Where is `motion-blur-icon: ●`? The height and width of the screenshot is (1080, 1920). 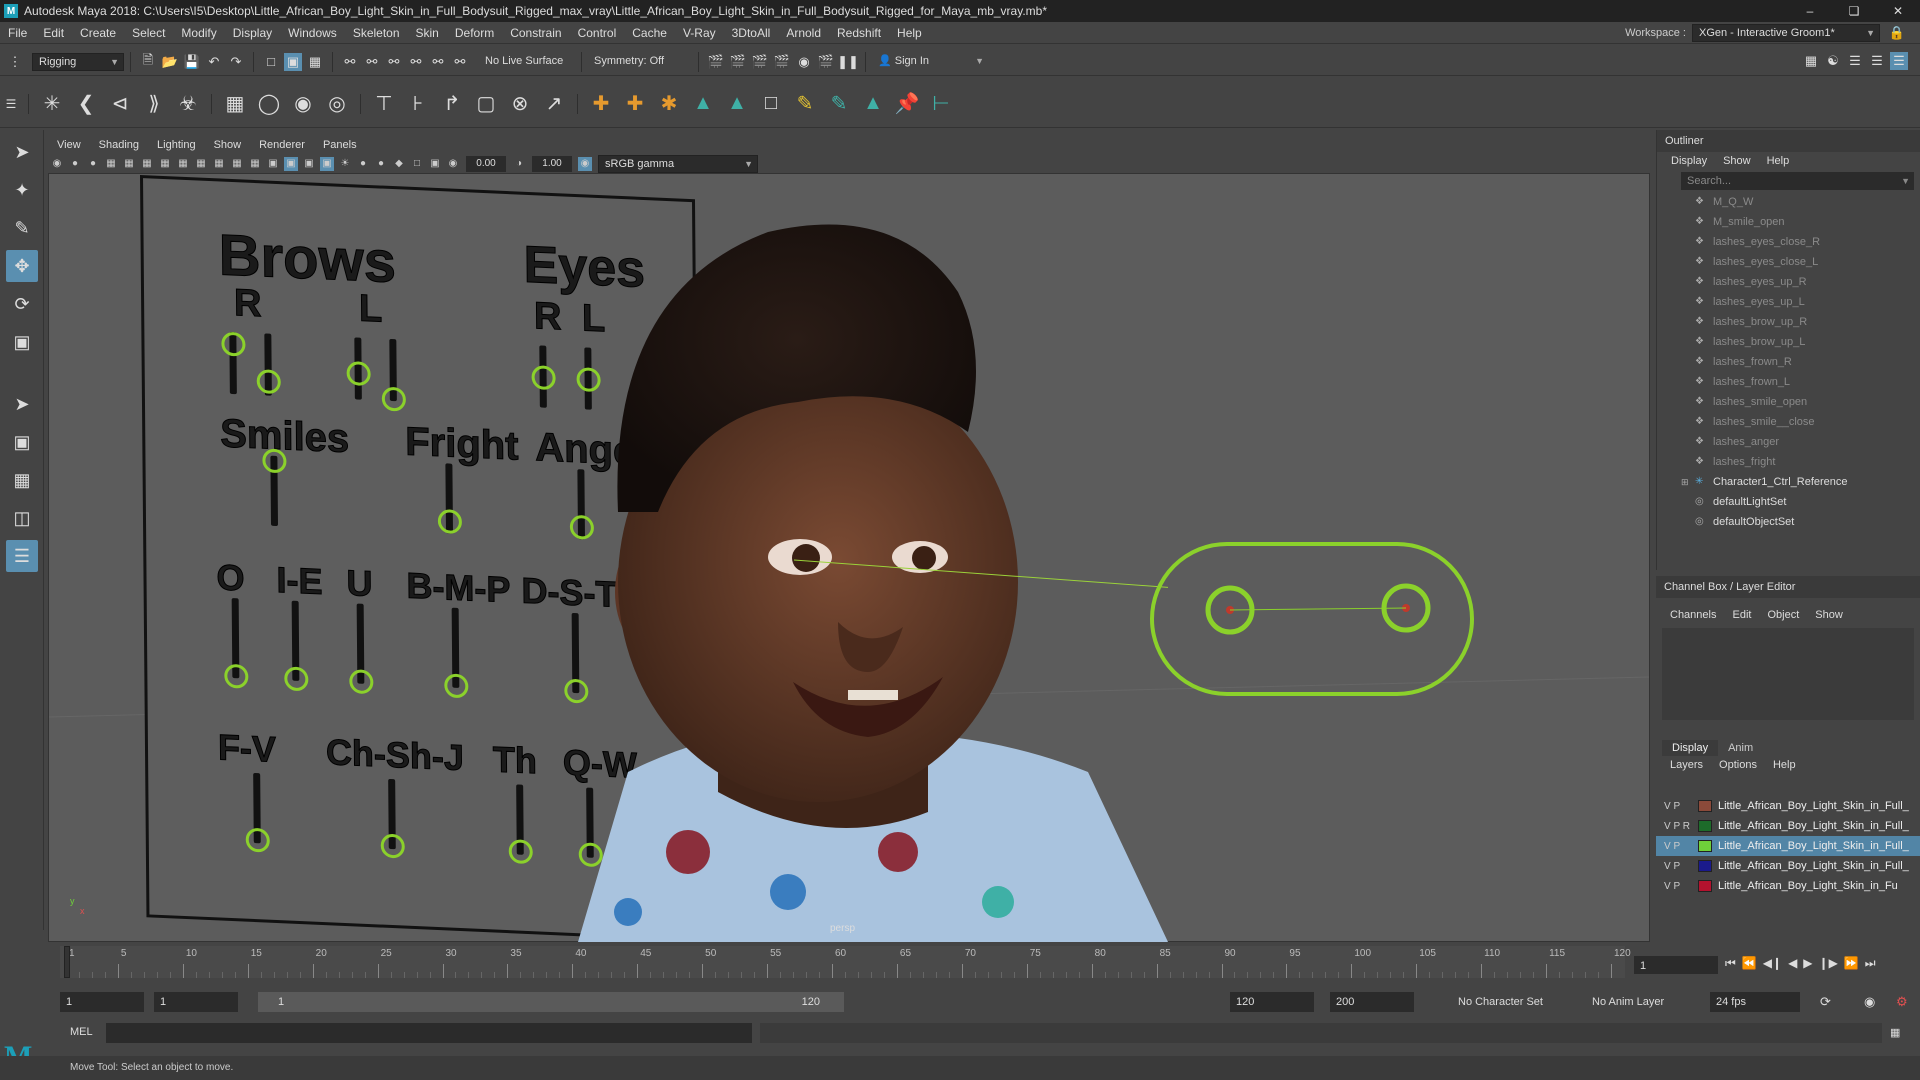
motion-blur-icon: ● is located at coordinates (381, 164).